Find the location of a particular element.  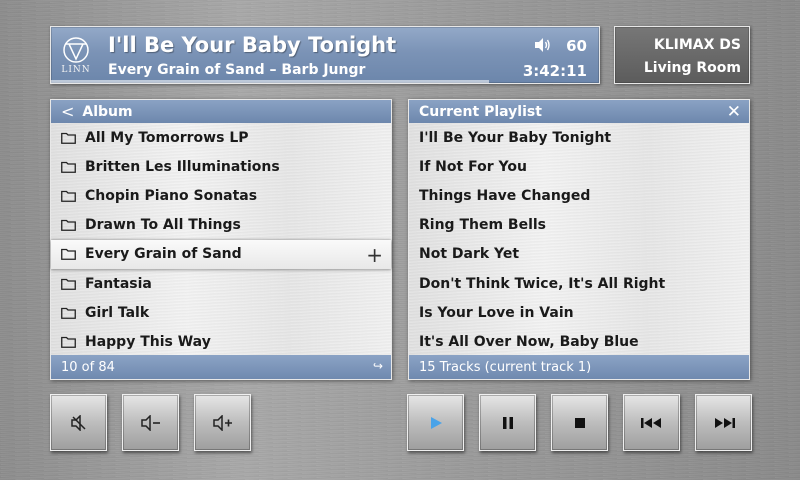

album-name: Britten Les Illuminations is located at coordinates (182, 166).